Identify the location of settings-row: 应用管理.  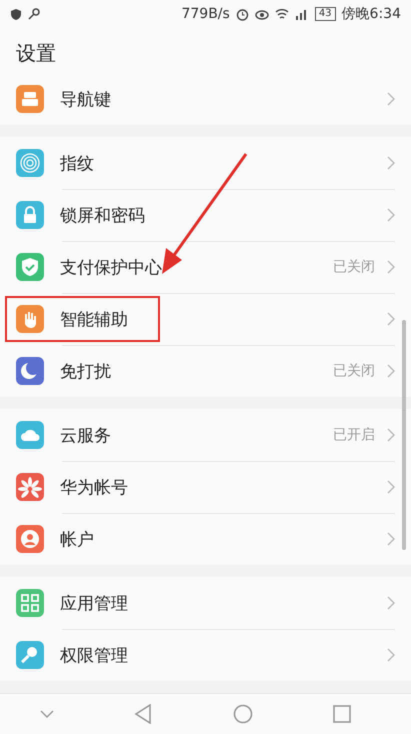
(205, 603).